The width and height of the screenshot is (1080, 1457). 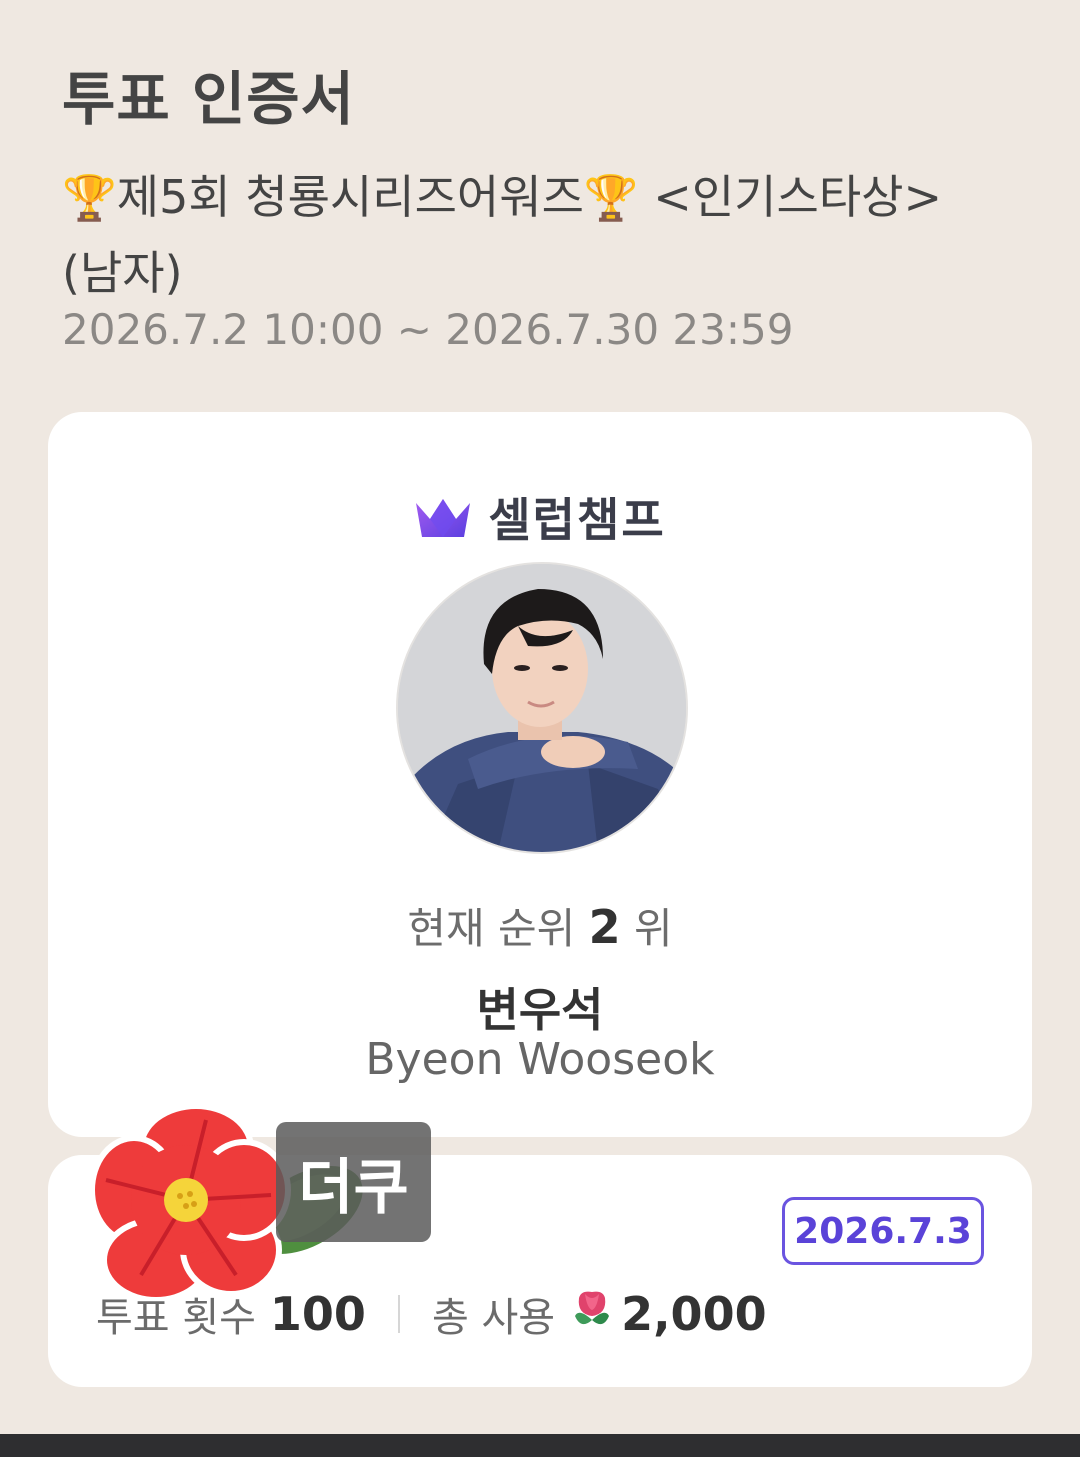 What do you see at coordinates (653, 928) in the screenshot?
I see `rank-suffix: 위` at bounding box center [653, 928].